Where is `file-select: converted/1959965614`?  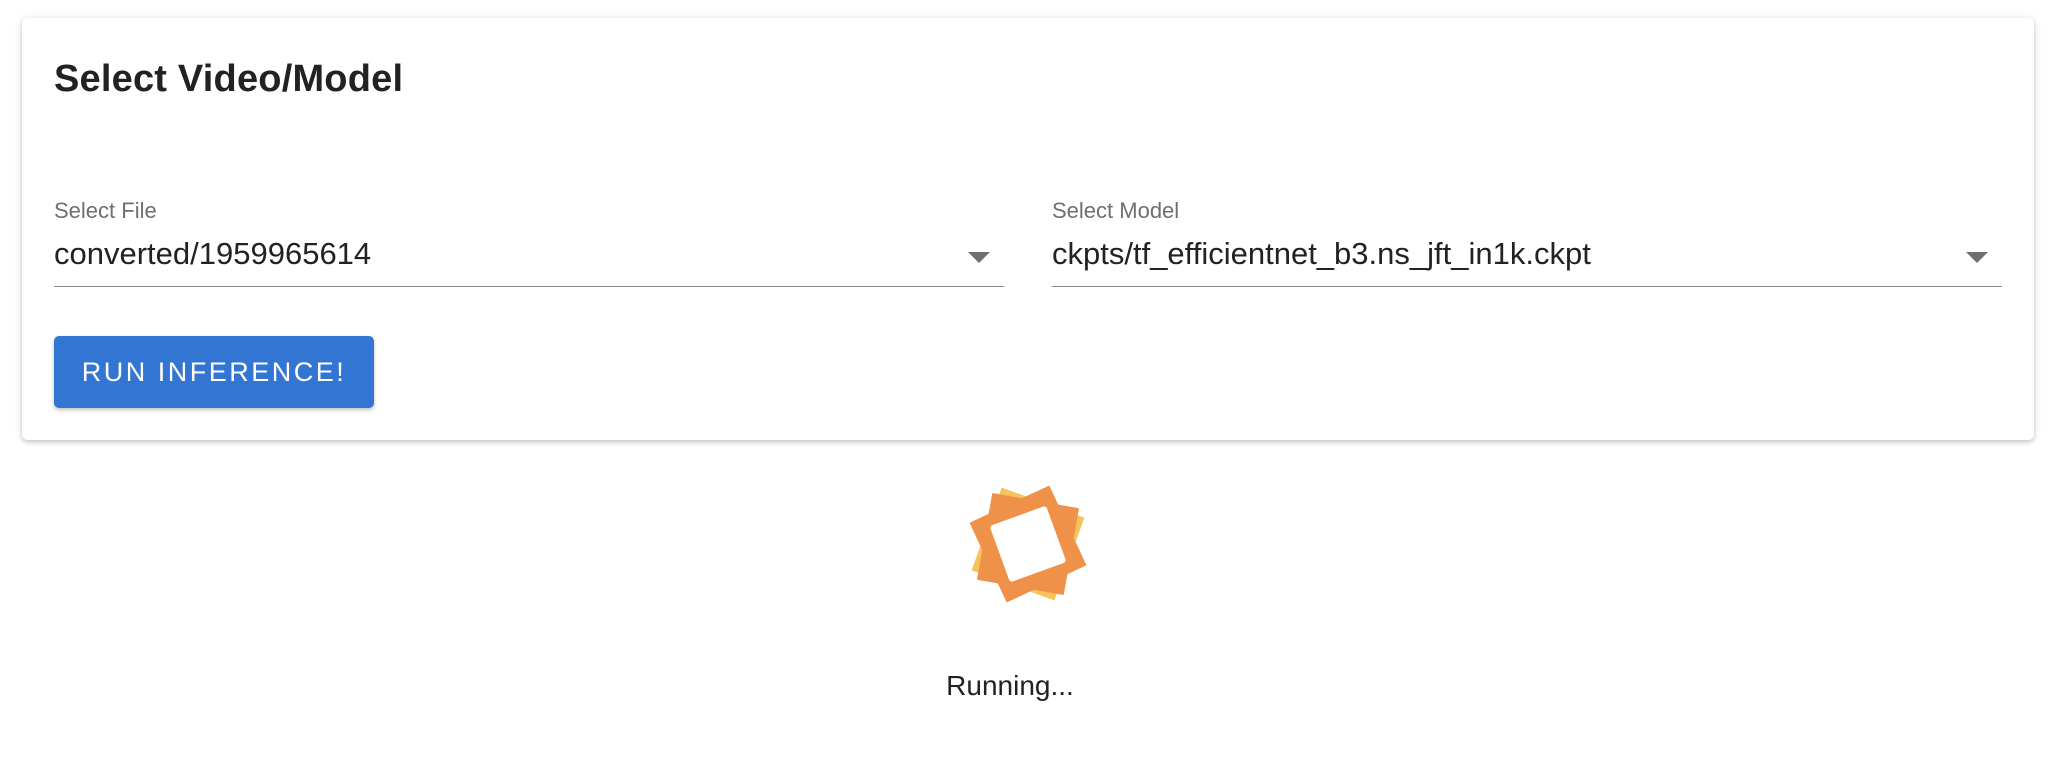 file-select: converted/1959965614 is located at coordinates (529, 255).